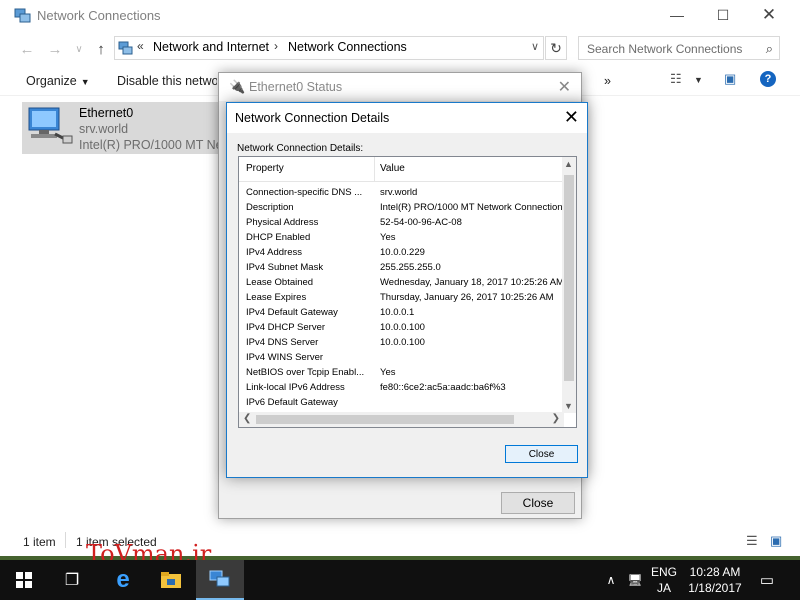 This screenshot has width=800, height=600. What do you see at coordinates (401, 359) in the screenshot?
I see `table-row: IPv4 WINS Server` at bounding box center [401, 359].